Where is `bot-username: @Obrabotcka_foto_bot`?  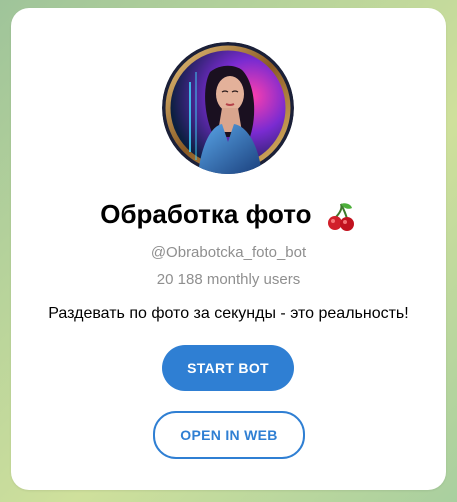 bot-username: @Obrabotcka_foto_bot is located at coordinates (228, 252).